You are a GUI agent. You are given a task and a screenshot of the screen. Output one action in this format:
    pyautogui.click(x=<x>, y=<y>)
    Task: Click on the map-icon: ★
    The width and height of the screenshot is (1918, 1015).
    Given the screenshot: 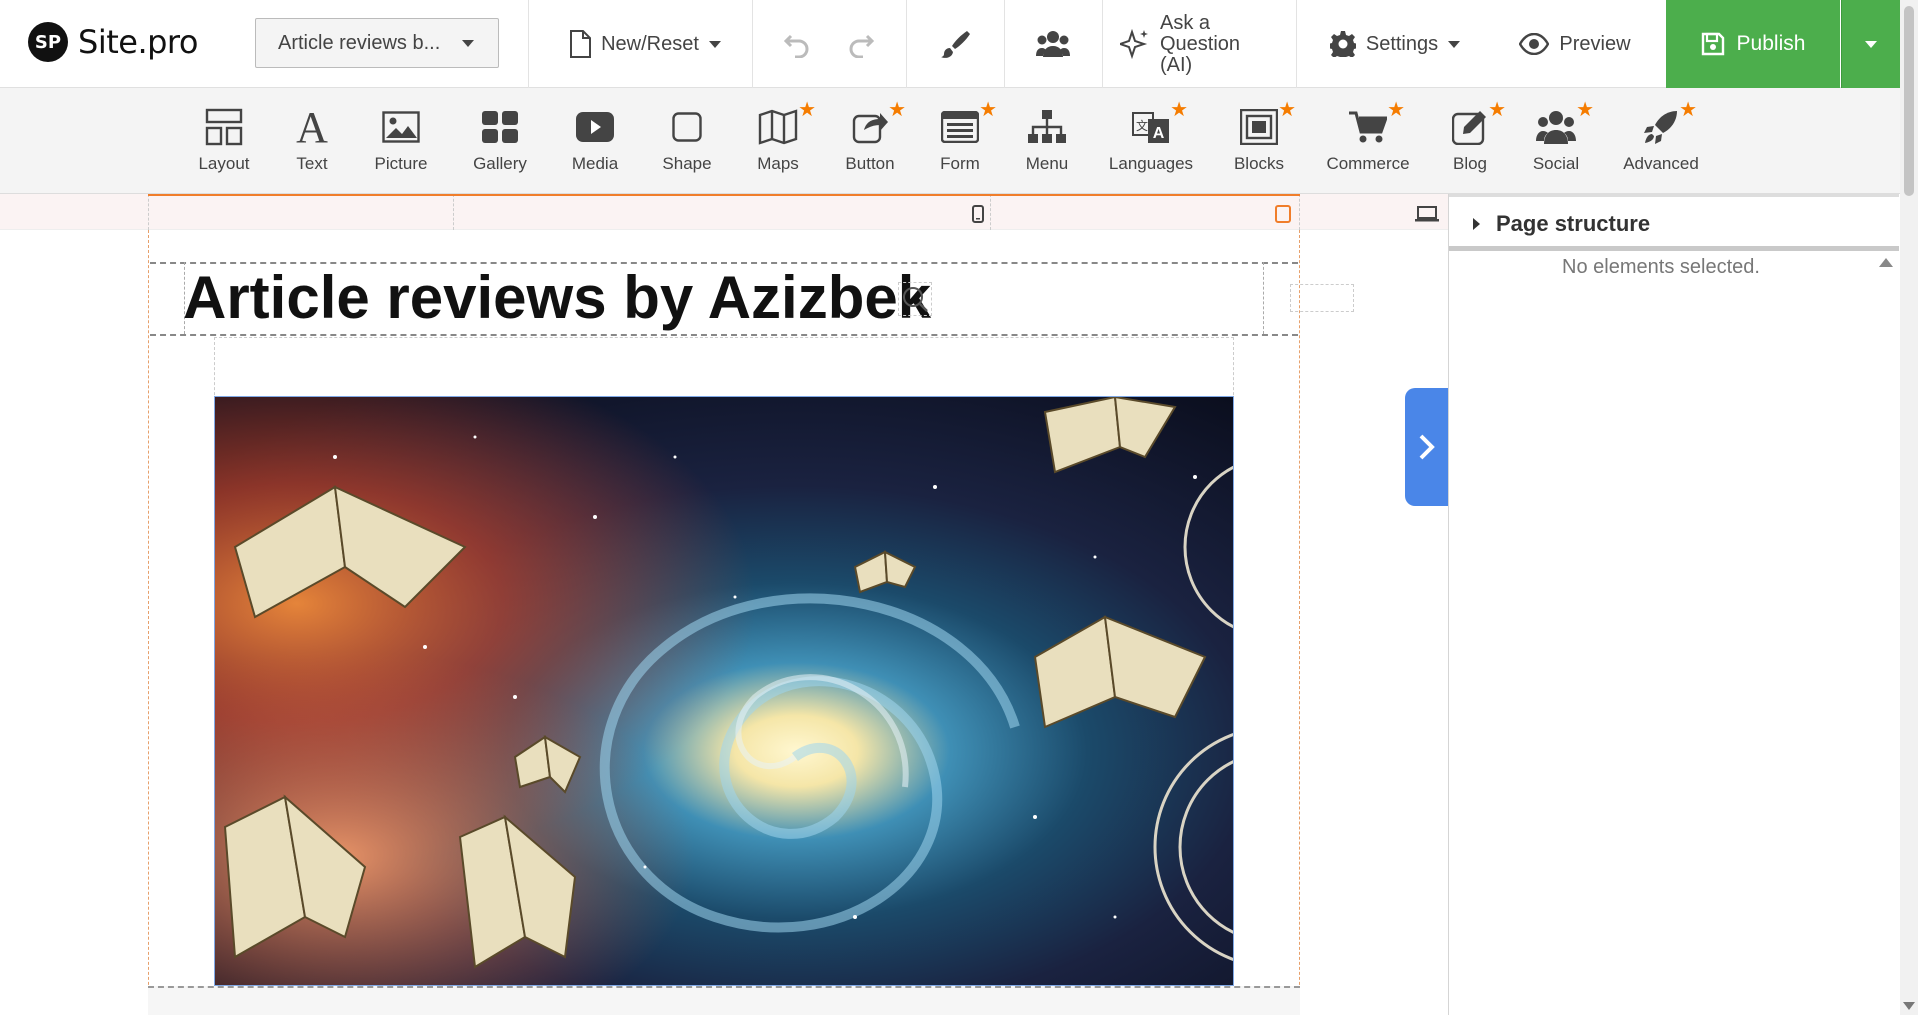 What is the action you would take?
    pyautogui.click(x=787, y=125)
    